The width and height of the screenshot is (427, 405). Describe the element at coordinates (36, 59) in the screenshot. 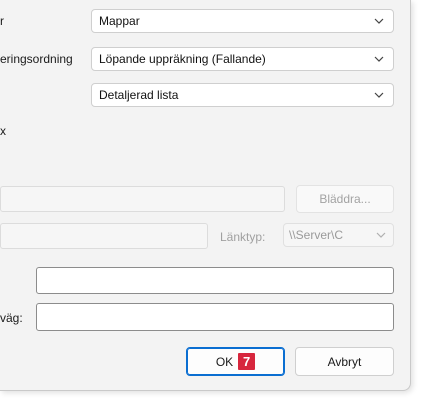

I see `row2-label: eringsordning` at that location.